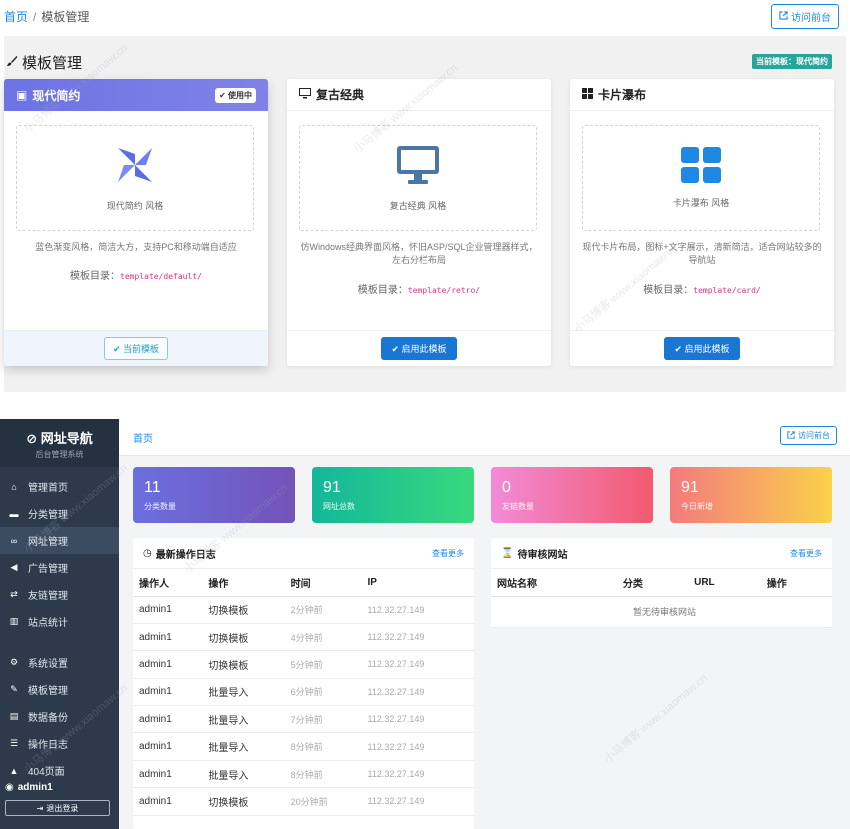 The height and width of the screenshot is (829, 850). I want to click on list-icon: ☰, so click(14, 743).